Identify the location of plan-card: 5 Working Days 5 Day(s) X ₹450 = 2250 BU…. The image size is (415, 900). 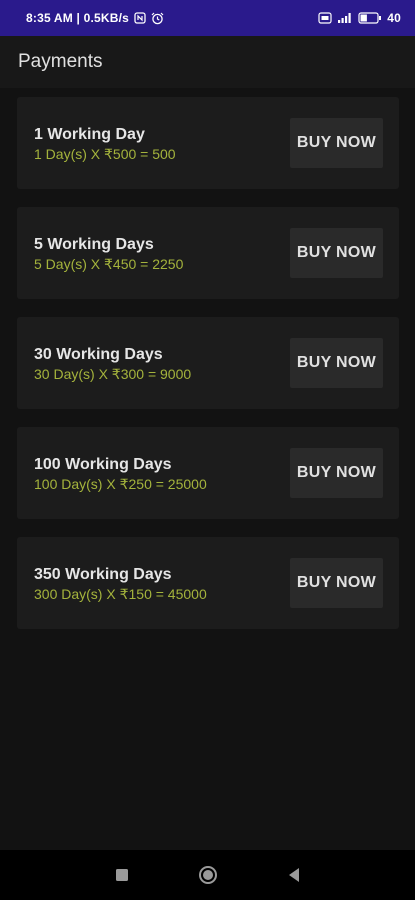
(208, 253).